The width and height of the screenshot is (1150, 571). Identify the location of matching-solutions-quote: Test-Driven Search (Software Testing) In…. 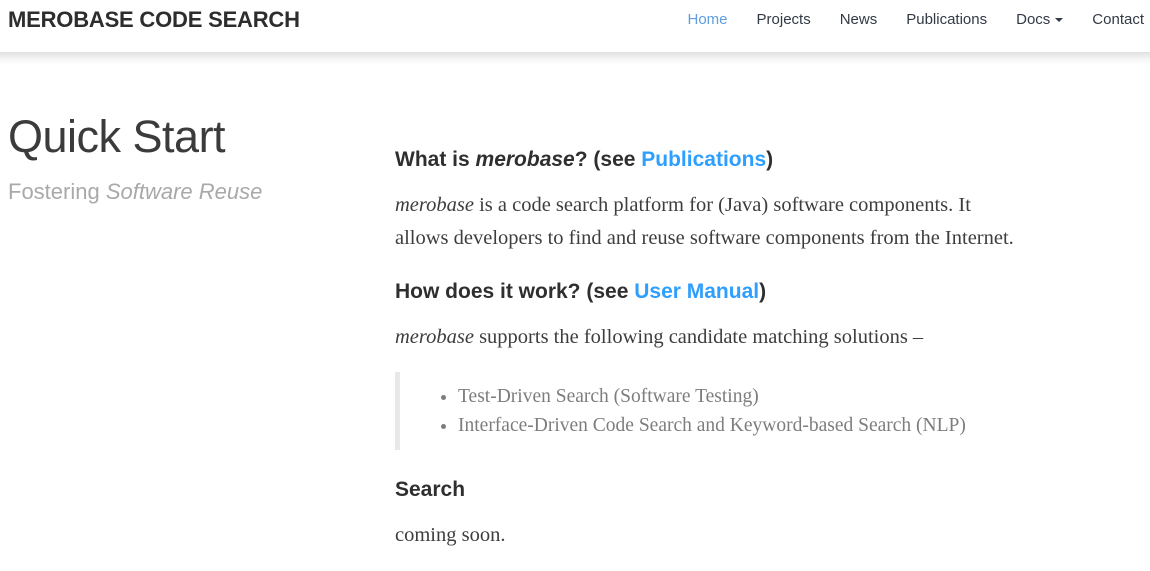
(771, 411).